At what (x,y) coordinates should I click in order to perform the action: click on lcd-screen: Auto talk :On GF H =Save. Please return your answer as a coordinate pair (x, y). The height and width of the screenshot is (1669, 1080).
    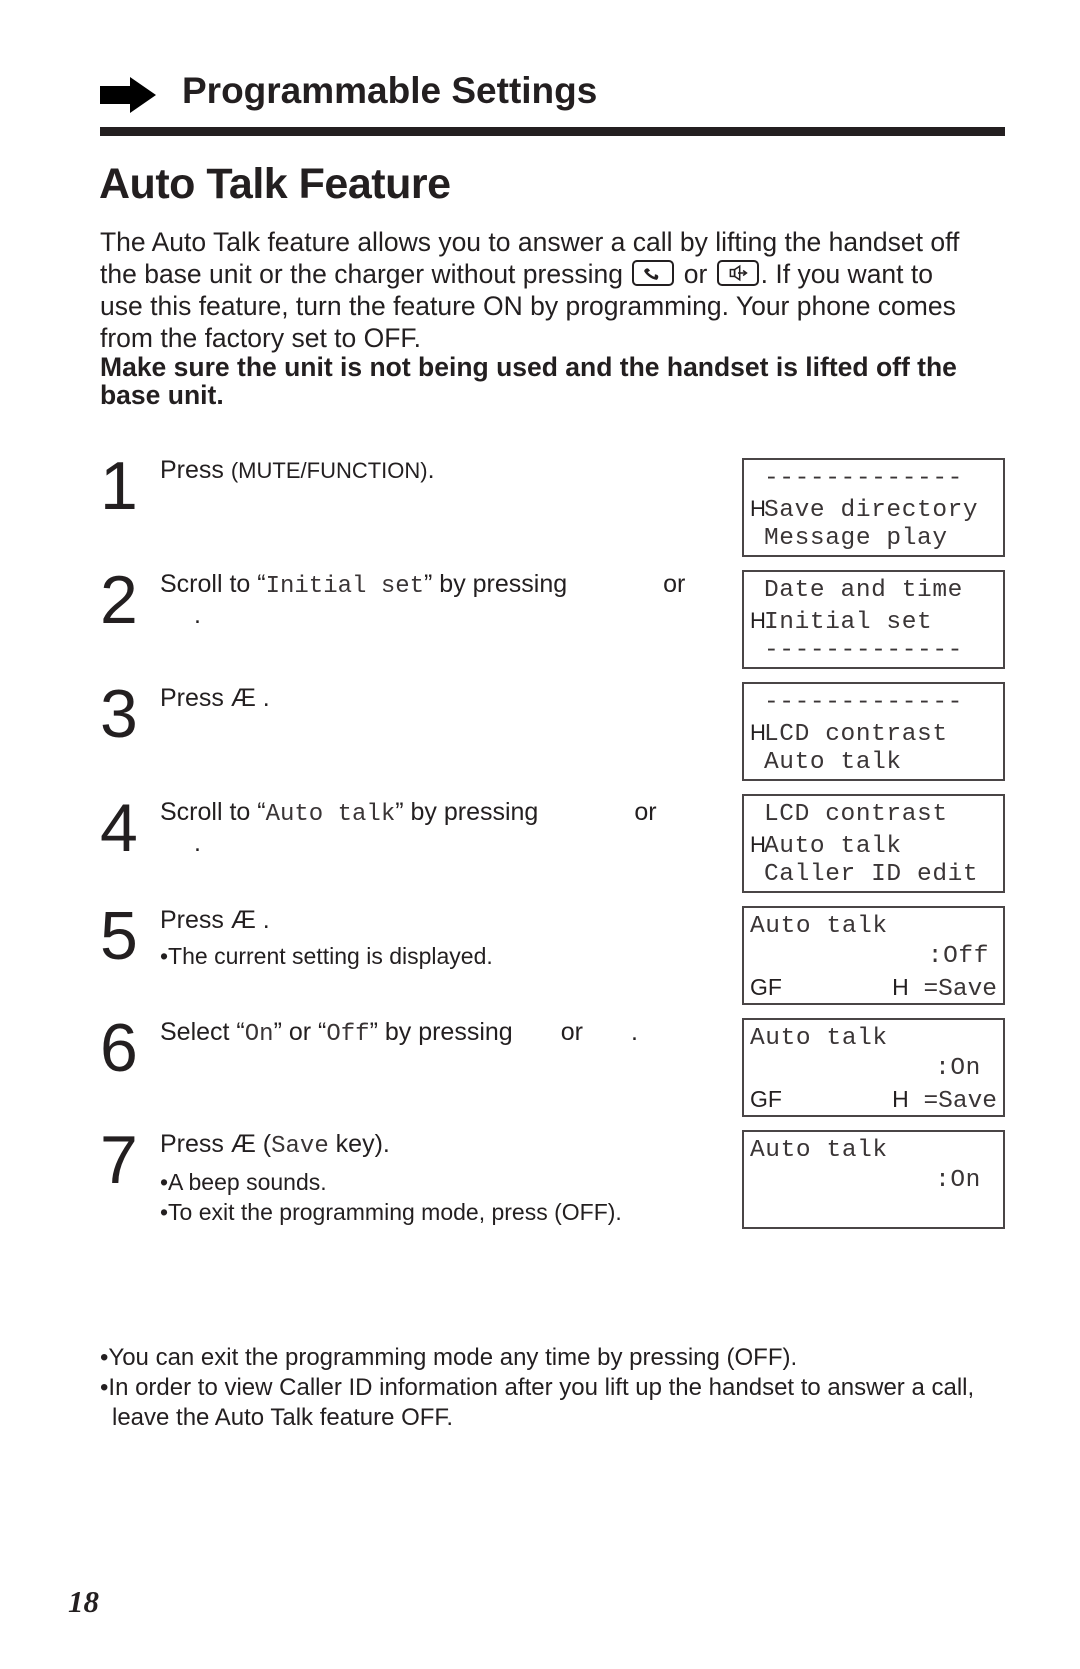
    Looking at the image, I should click on (873, 1067).